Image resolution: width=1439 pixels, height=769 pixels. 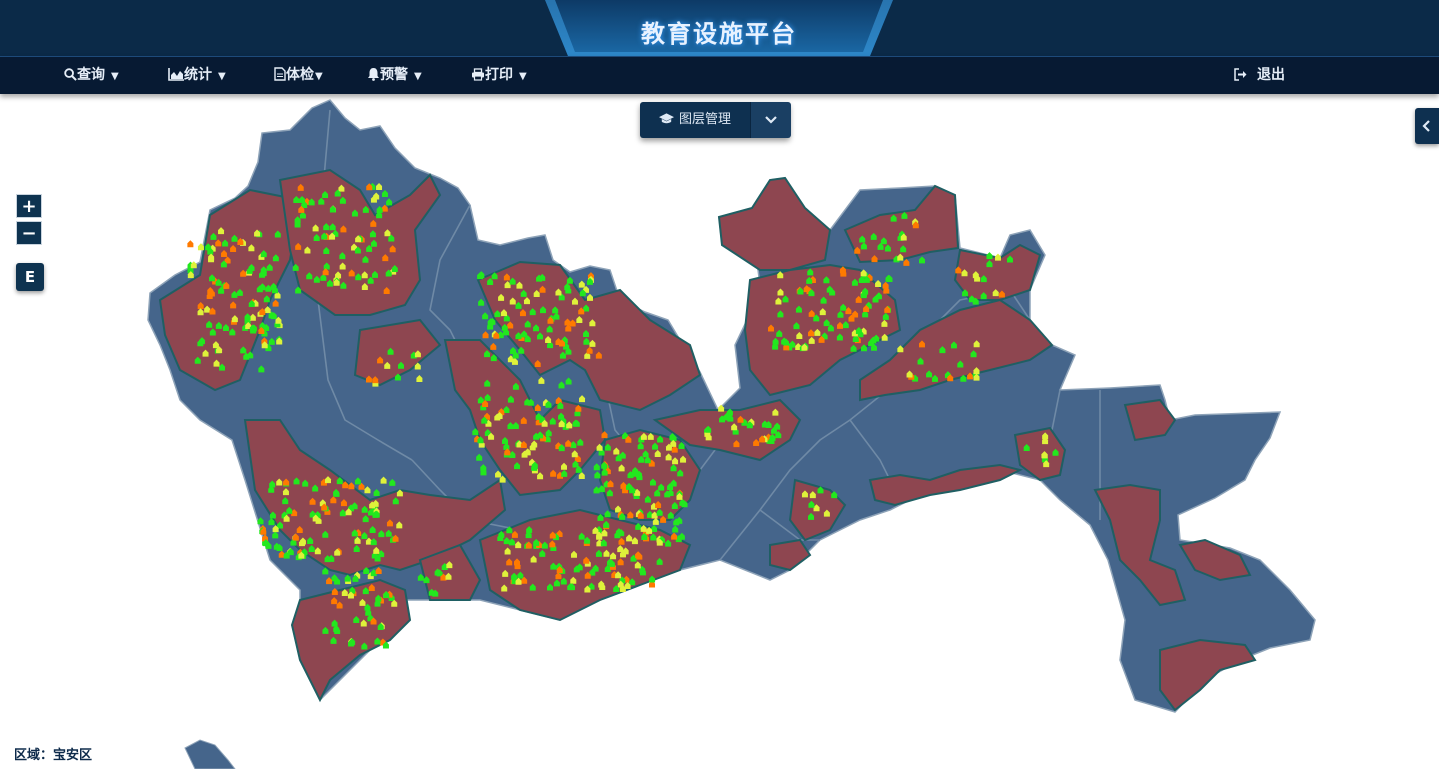 I want to click on logout-label: 退出, so click(x=1271, y=75).